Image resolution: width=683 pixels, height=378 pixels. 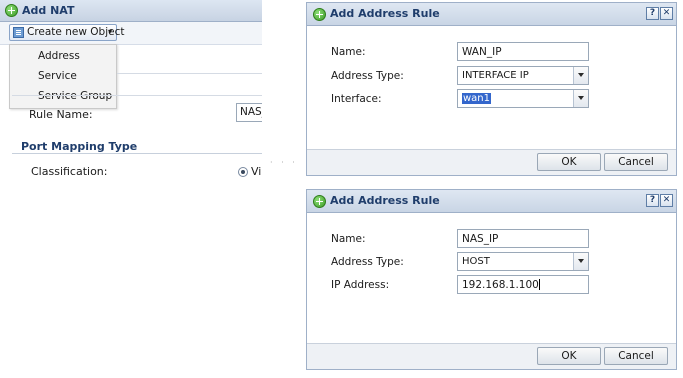 What do you see at coordinates (523, 51) in the screenshot?
I see `name-field: WAN_IP` at bounding box center [523, 51].